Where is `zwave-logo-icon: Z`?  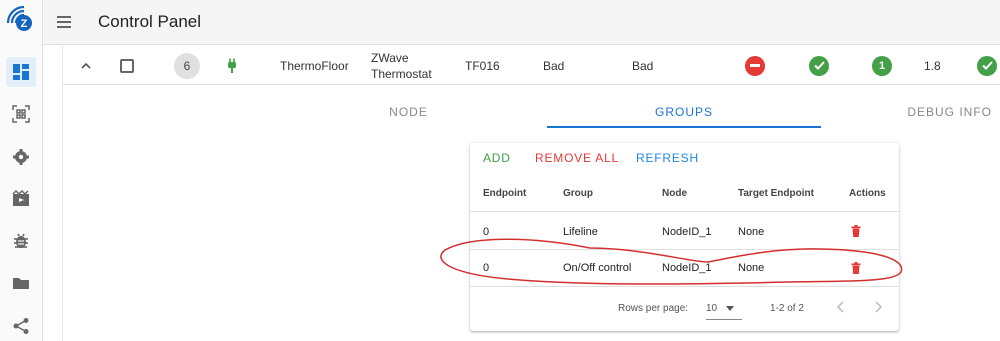
zwave-logo-icon: Z is located at coordinates (21, 20).